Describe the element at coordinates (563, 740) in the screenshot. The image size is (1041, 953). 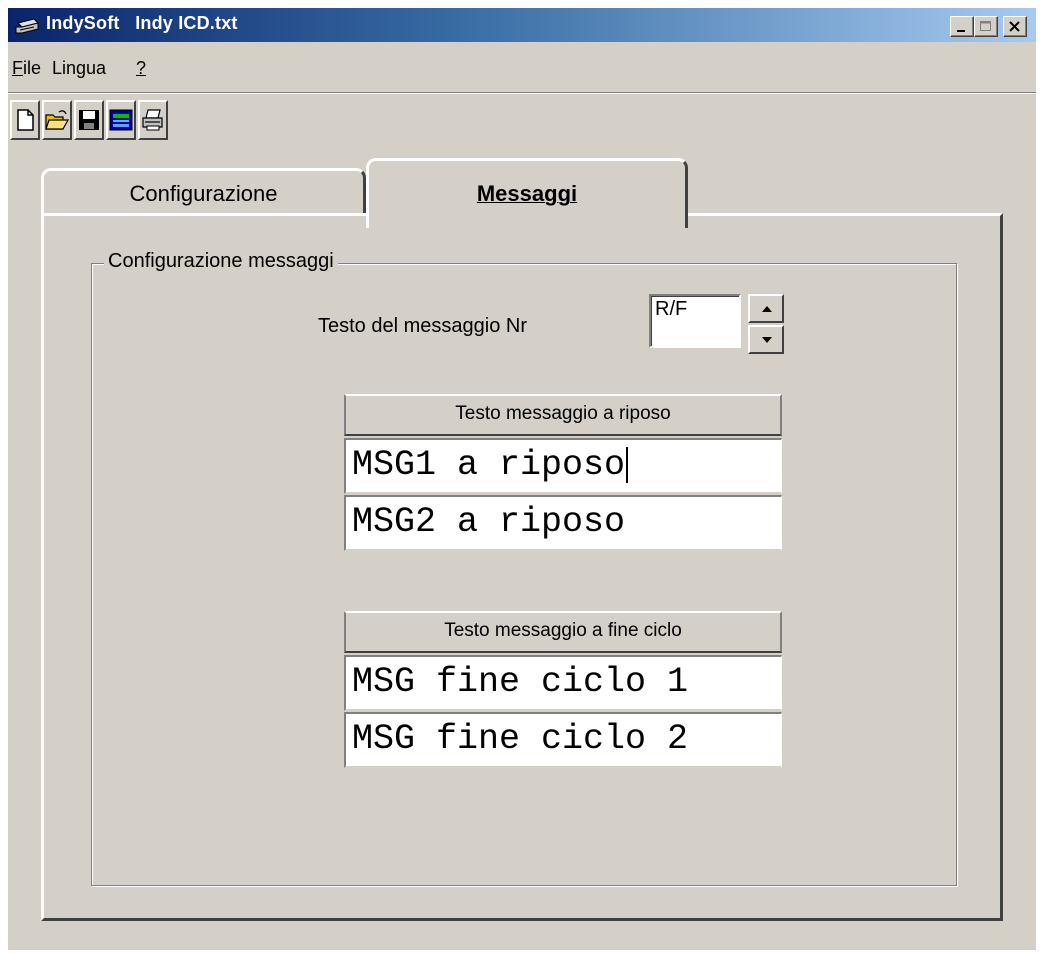
I see `end-message-2-field: MSG fine ciclo 2` at that location.